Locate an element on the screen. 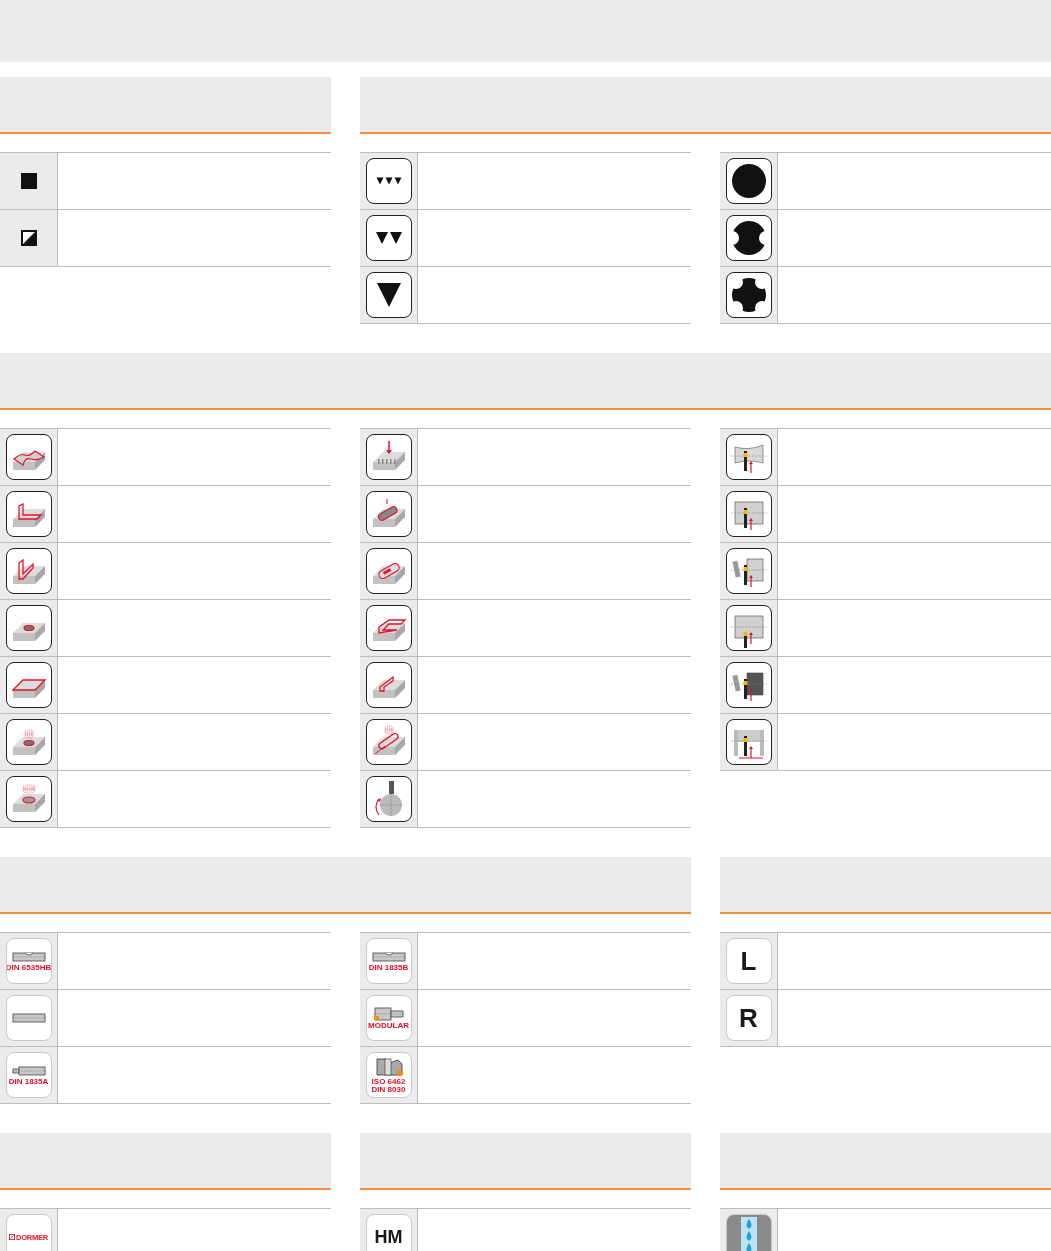 This screenshot has width=1051, height=1251. icon-letter: R is located at coordinates (748, 1018).